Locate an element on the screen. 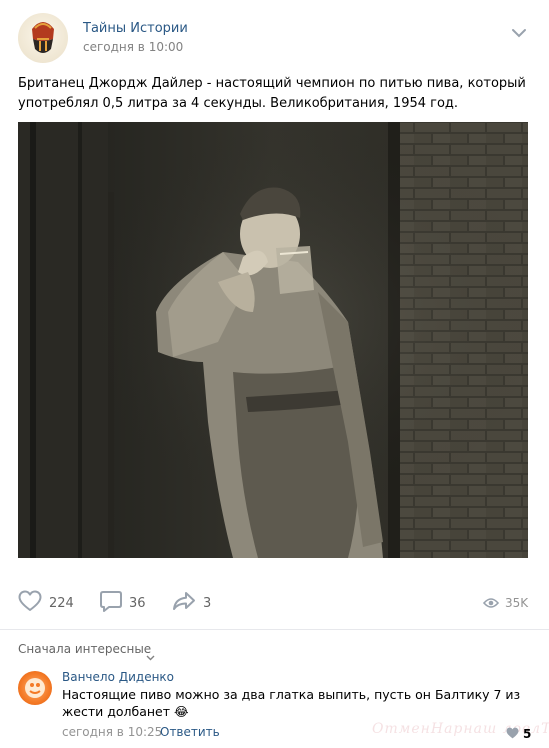 The height and width of the screenshot is (748, 549). post-time: сегодня в 10:00 is located at coordinates (133, 47).